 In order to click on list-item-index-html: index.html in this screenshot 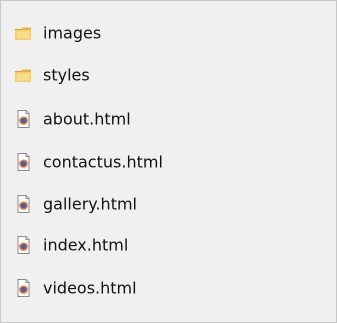, I will do `click(169, 245)`.